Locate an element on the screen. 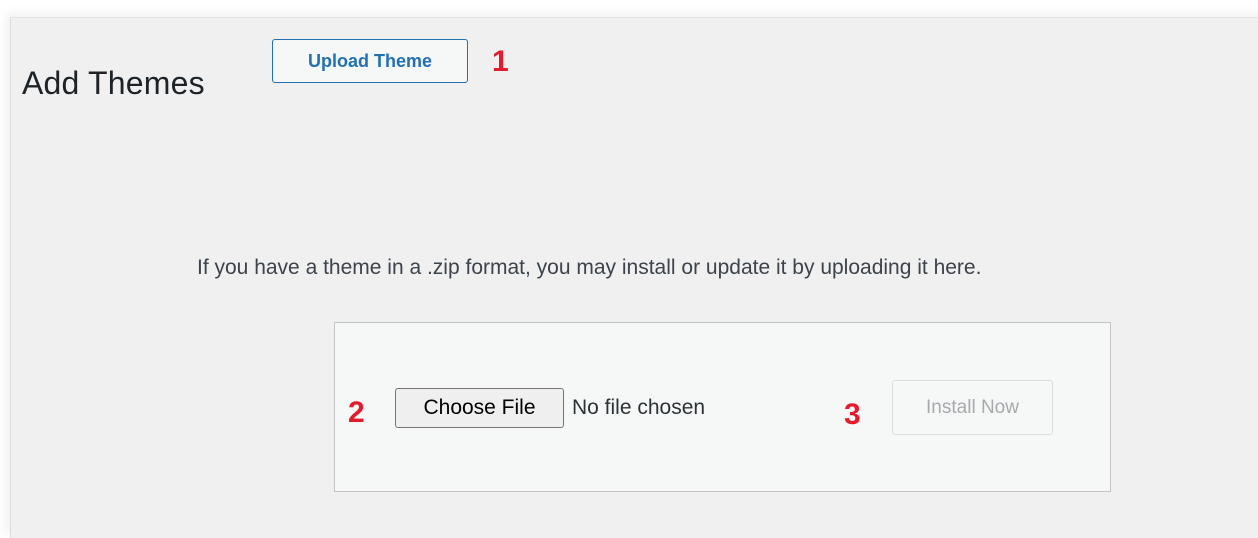  install-now-button: Install Now is located at coordinates (972, 407).